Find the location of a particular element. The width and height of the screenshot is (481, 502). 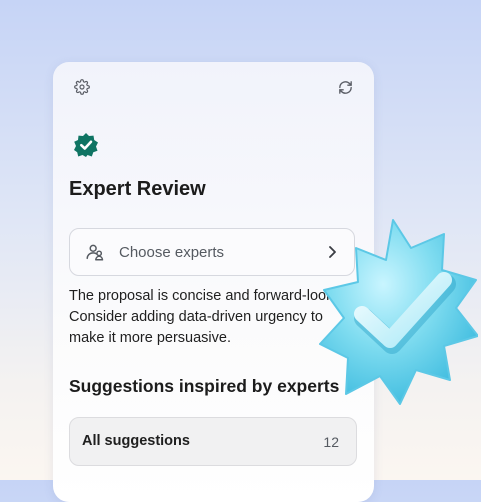

page-title: Expert Review is located at coordinates (137, 189).